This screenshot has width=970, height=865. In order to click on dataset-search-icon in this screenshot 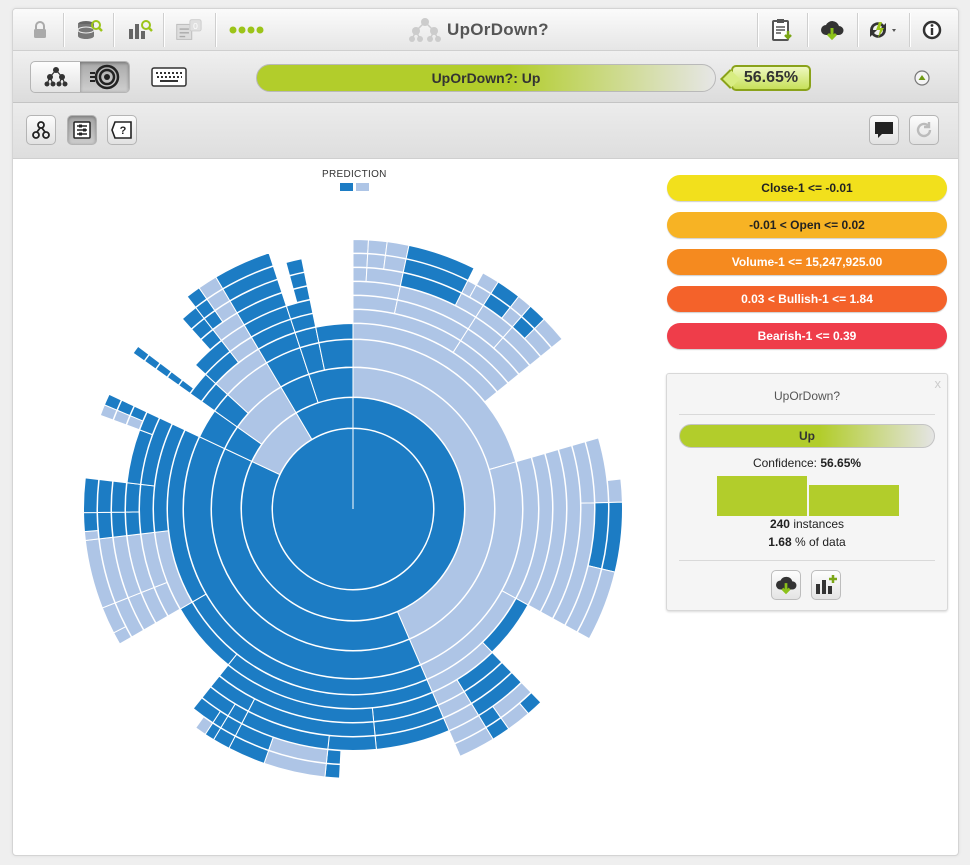, I will do `click(90, 30)`.